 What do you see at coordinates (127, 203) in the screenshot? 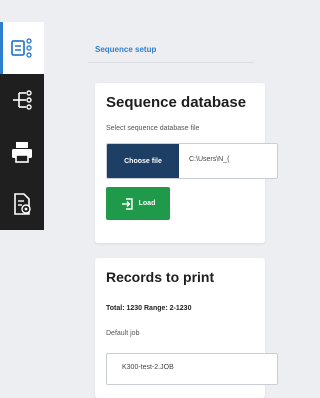
I see `load-icon` at bounding box center [127, 203].